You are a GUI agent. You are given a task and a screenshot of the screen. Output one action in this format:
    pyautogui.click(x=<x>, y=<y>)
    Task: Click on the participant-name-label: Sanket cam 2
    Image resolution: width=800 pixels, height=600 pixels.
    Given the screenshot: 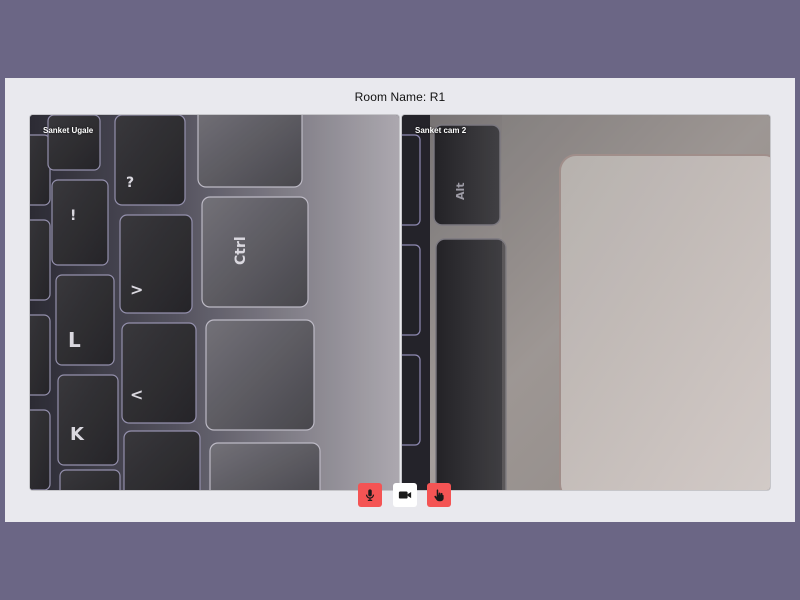 What is the action you would take?
    pyautogui.click(x=441, y=130)
    